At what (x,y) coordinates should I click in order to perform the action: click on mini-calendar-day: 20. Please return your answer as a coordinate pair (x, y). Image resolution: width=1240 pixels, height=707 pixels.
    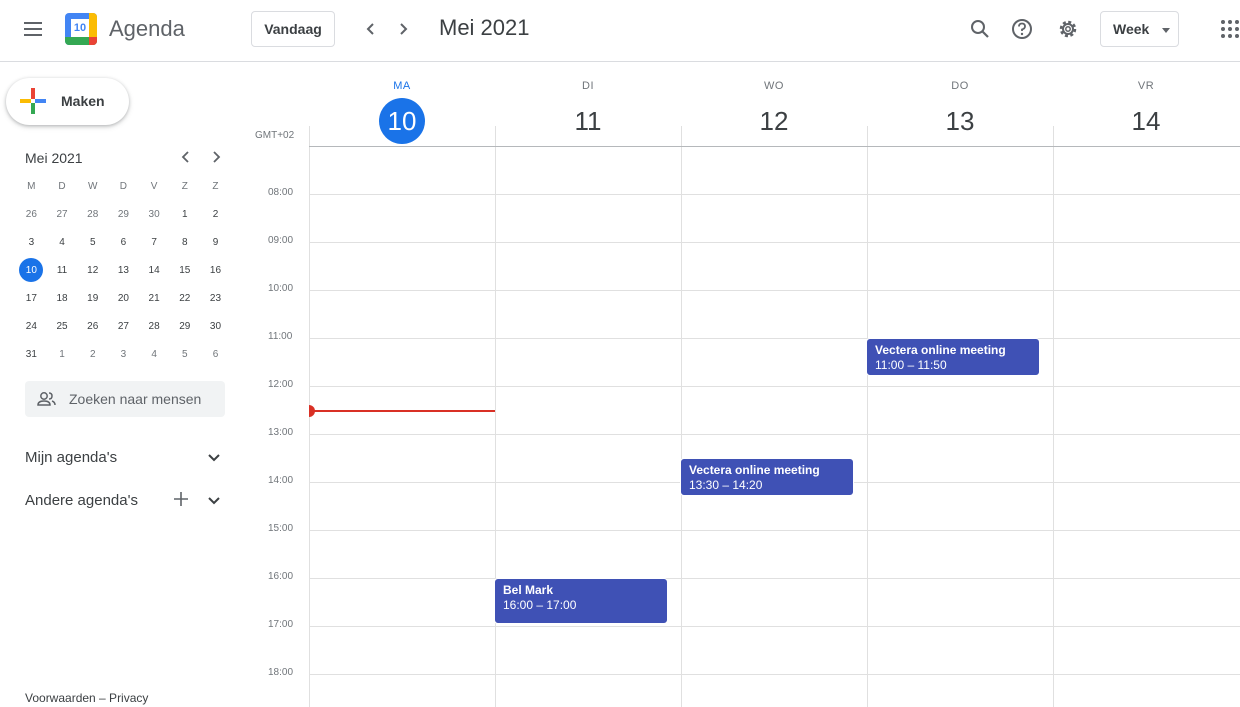
    Looking at the image, I should click on (123, 298).